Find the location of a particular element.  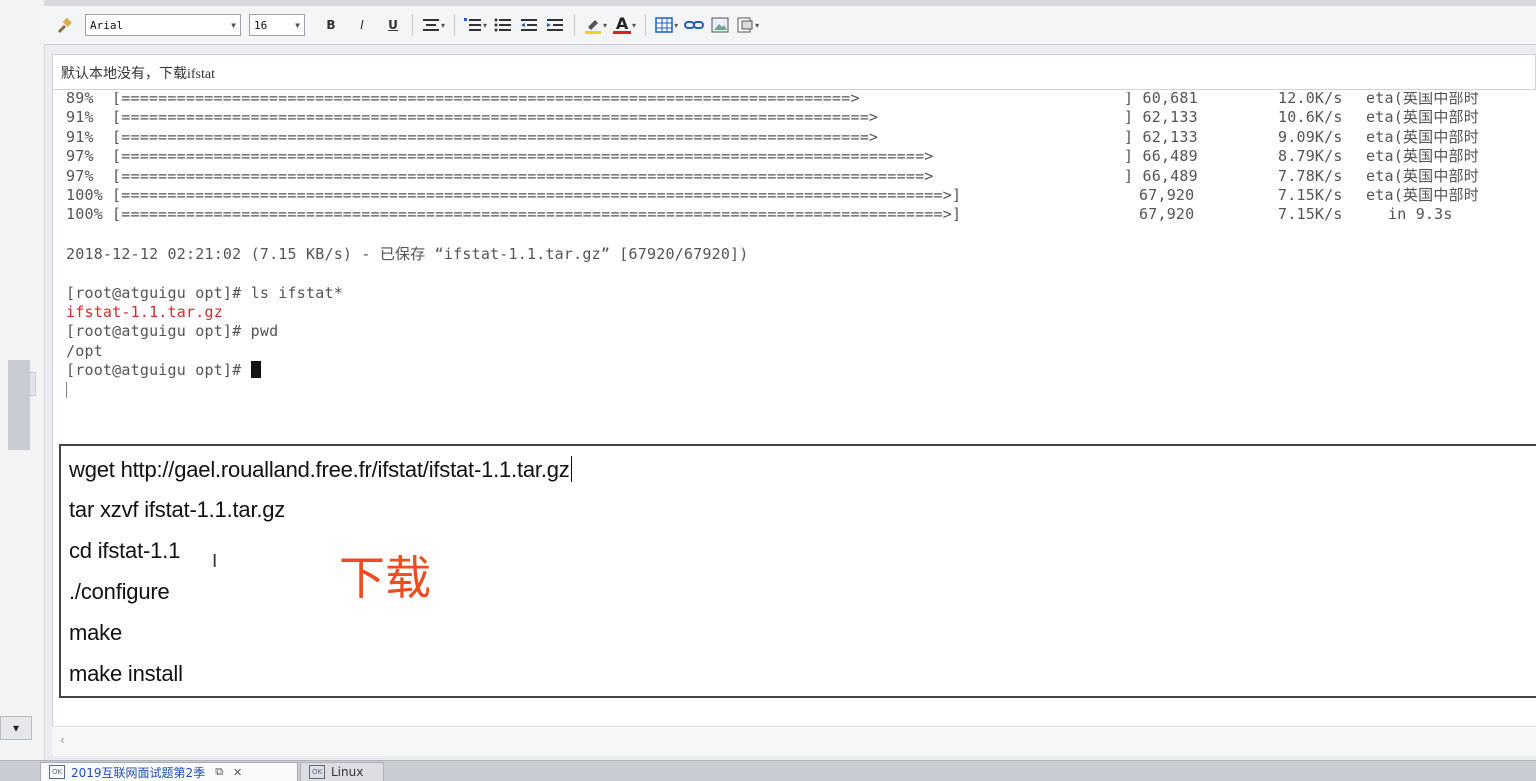

progress-eta: in 9.3s is located at coordinates (1420, 214).